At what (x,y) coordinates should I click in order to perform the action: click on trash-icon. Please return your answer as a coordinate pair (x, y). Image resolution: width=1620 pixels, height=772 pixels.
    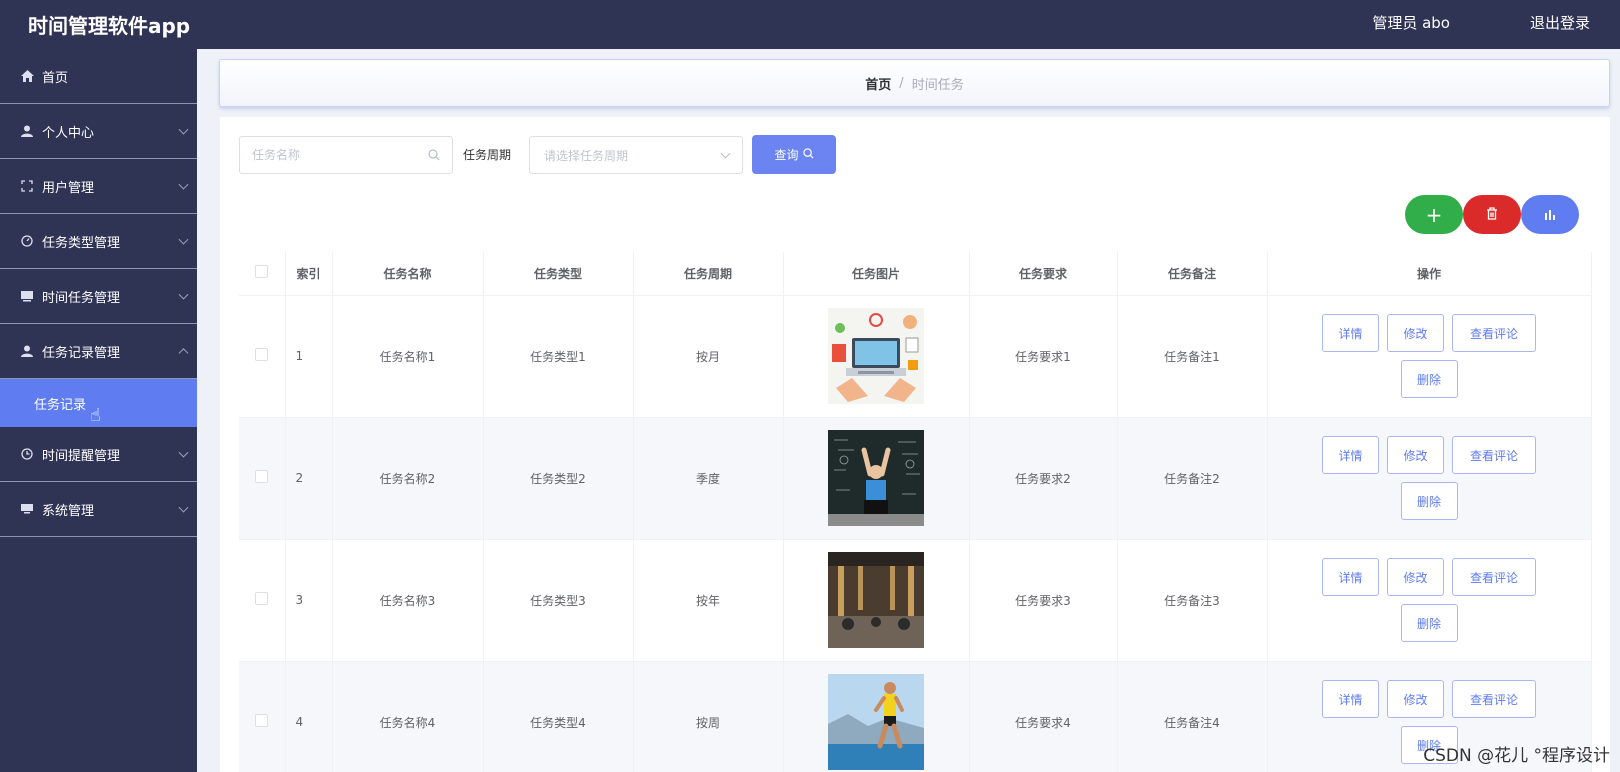
    Looking at the image, I should click on (1492, 214).